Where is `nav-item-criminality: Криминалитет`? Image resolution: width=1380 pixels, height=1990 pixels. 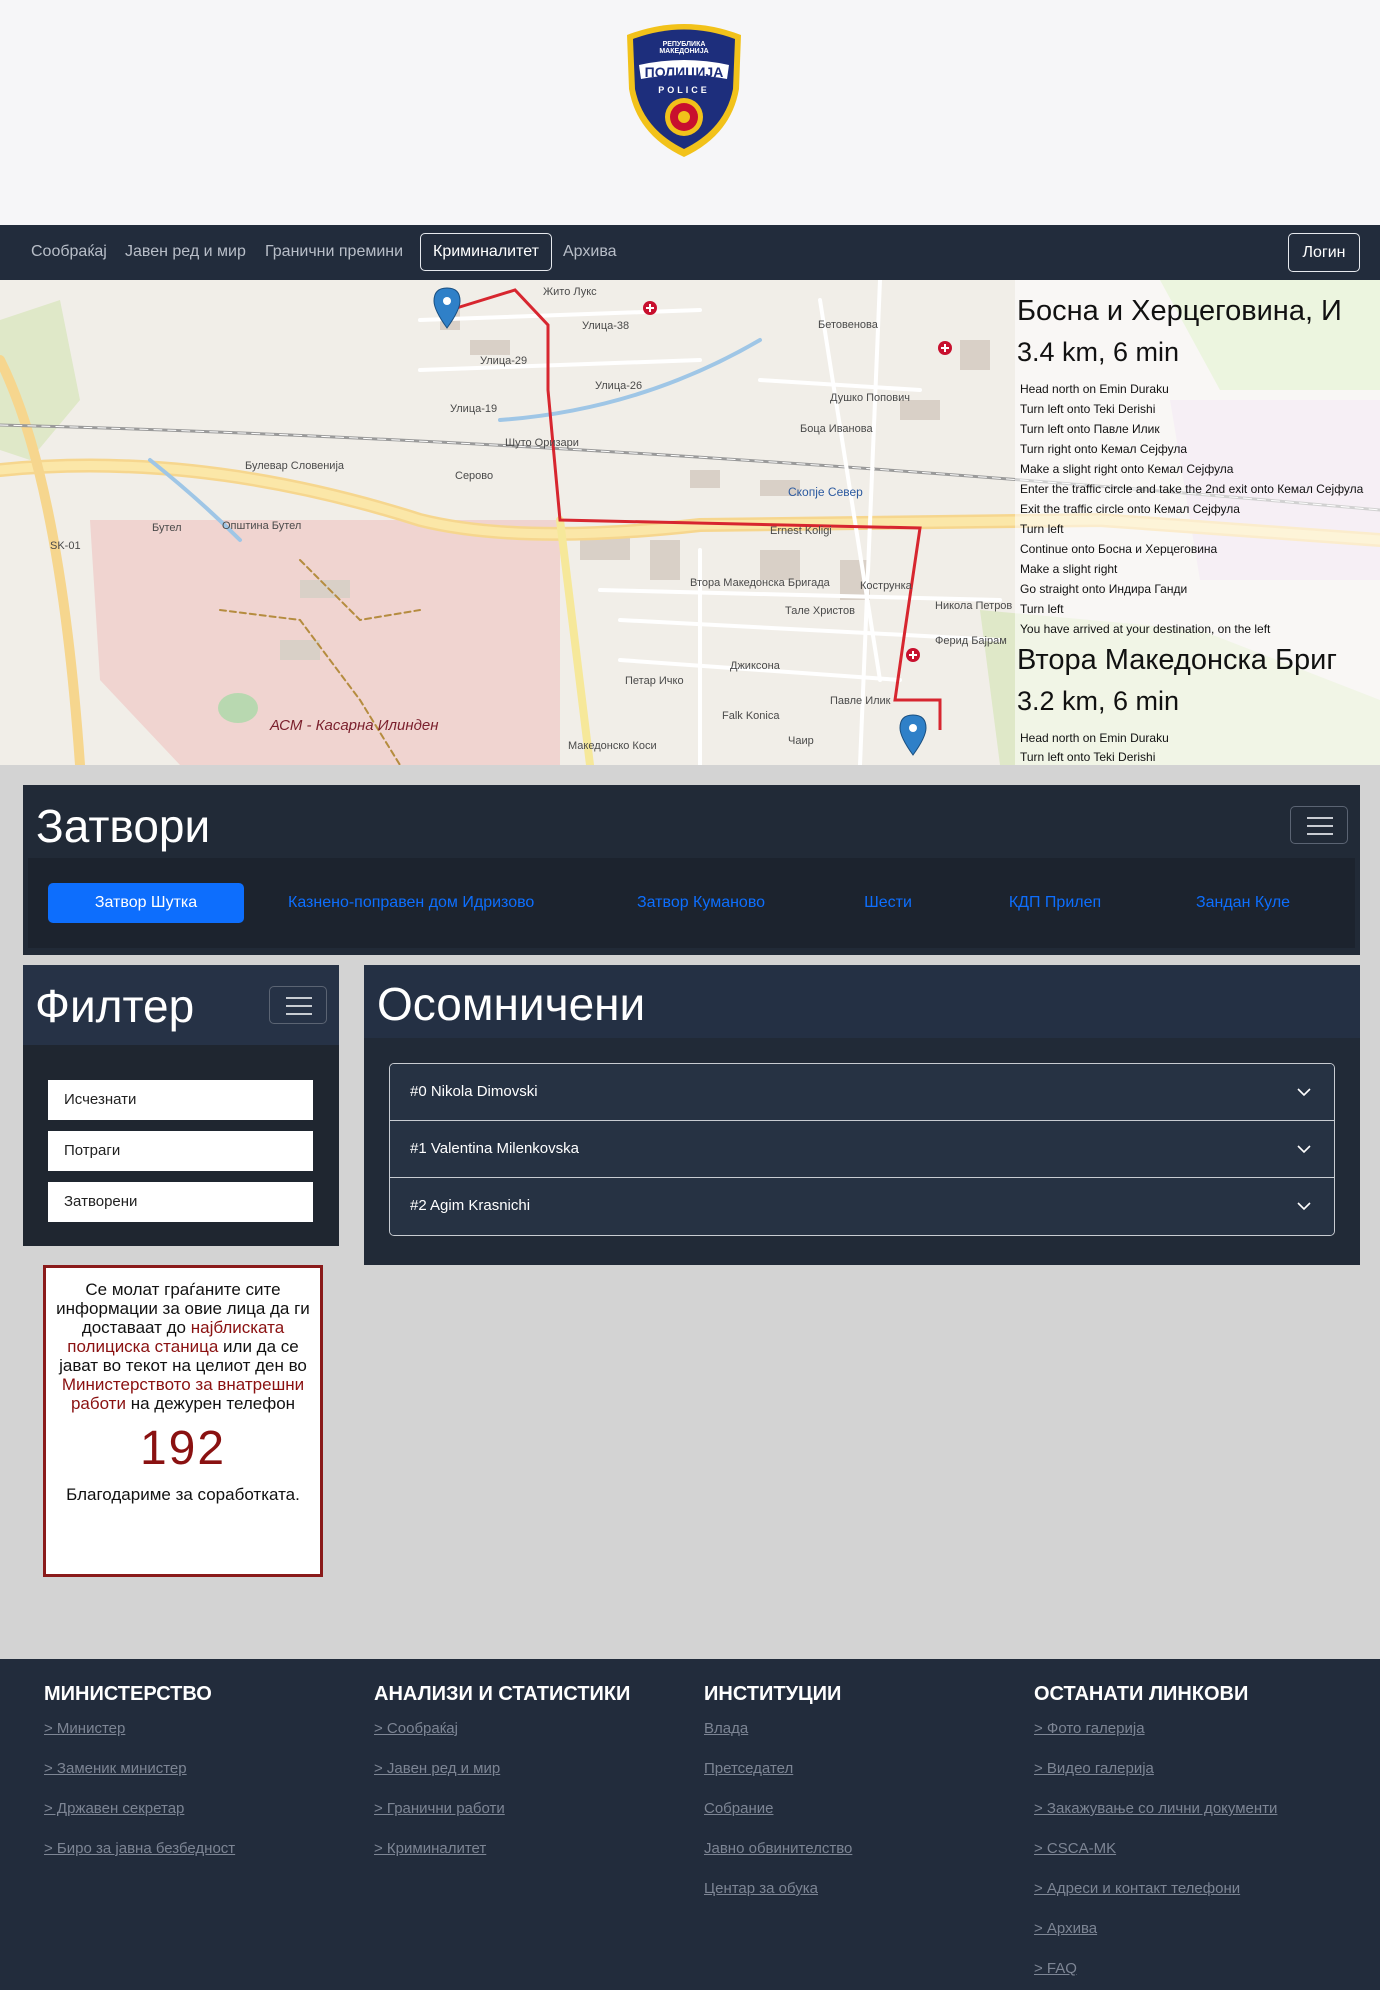
nav-item-criminality: Криминалитет is located at coordinates (486, 252).